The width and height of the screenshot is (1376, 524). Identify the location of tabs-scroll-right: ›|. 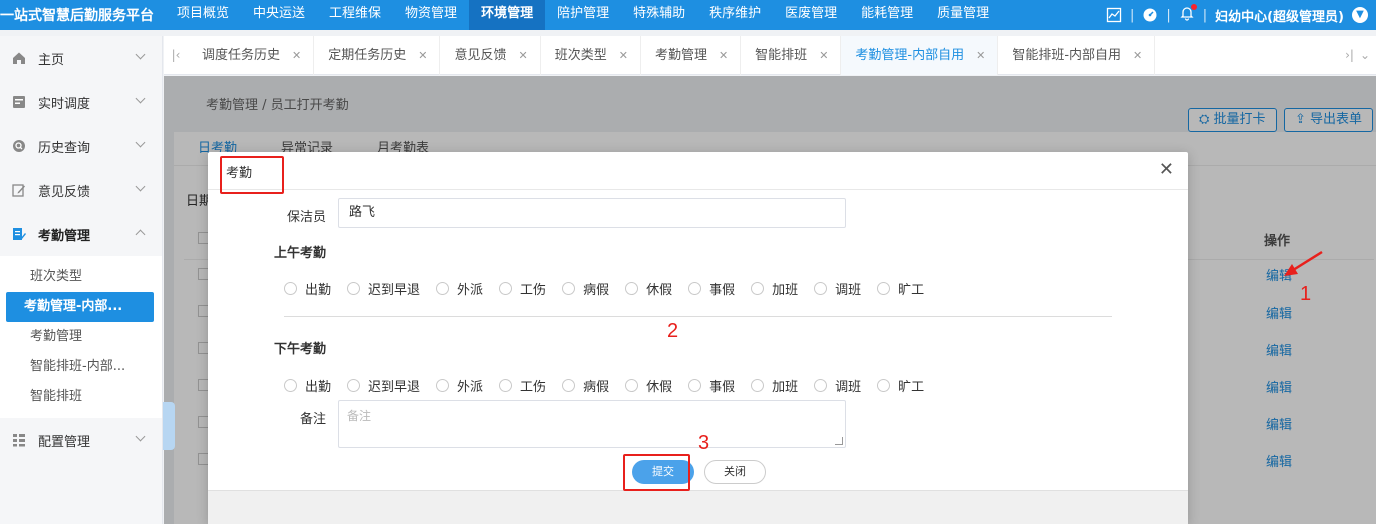
(1349, 55).